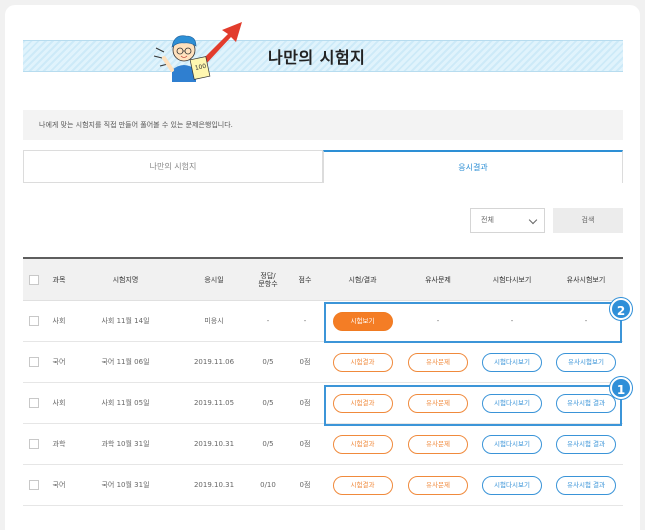 Image resolution: width=645 pixels, height=530 pixels. Describe the element at coordinates (59, 279) in the screenshot. I see `header-subject: 과목` at that location.